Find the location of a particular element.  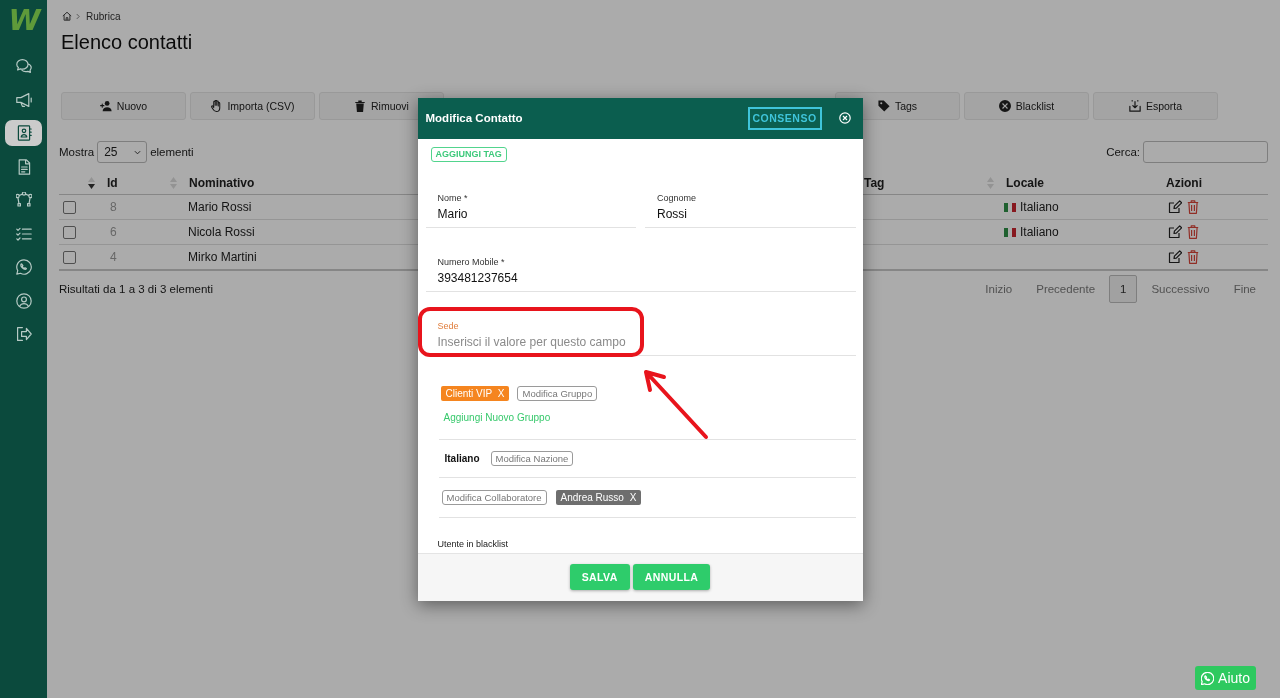

address-book-icon is located at coordinates (23, 133).